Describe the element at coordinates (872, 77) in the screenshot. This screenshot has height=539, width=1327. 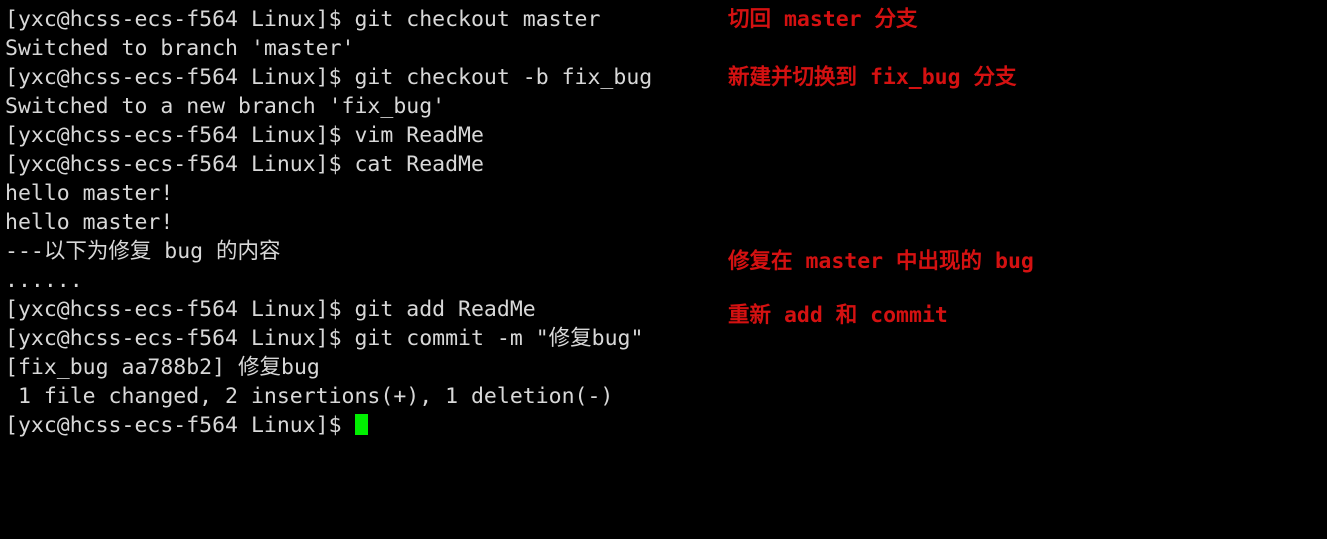
I see `annotation-new-branch: 新建并切换到 fix_bug 分支` at that location.